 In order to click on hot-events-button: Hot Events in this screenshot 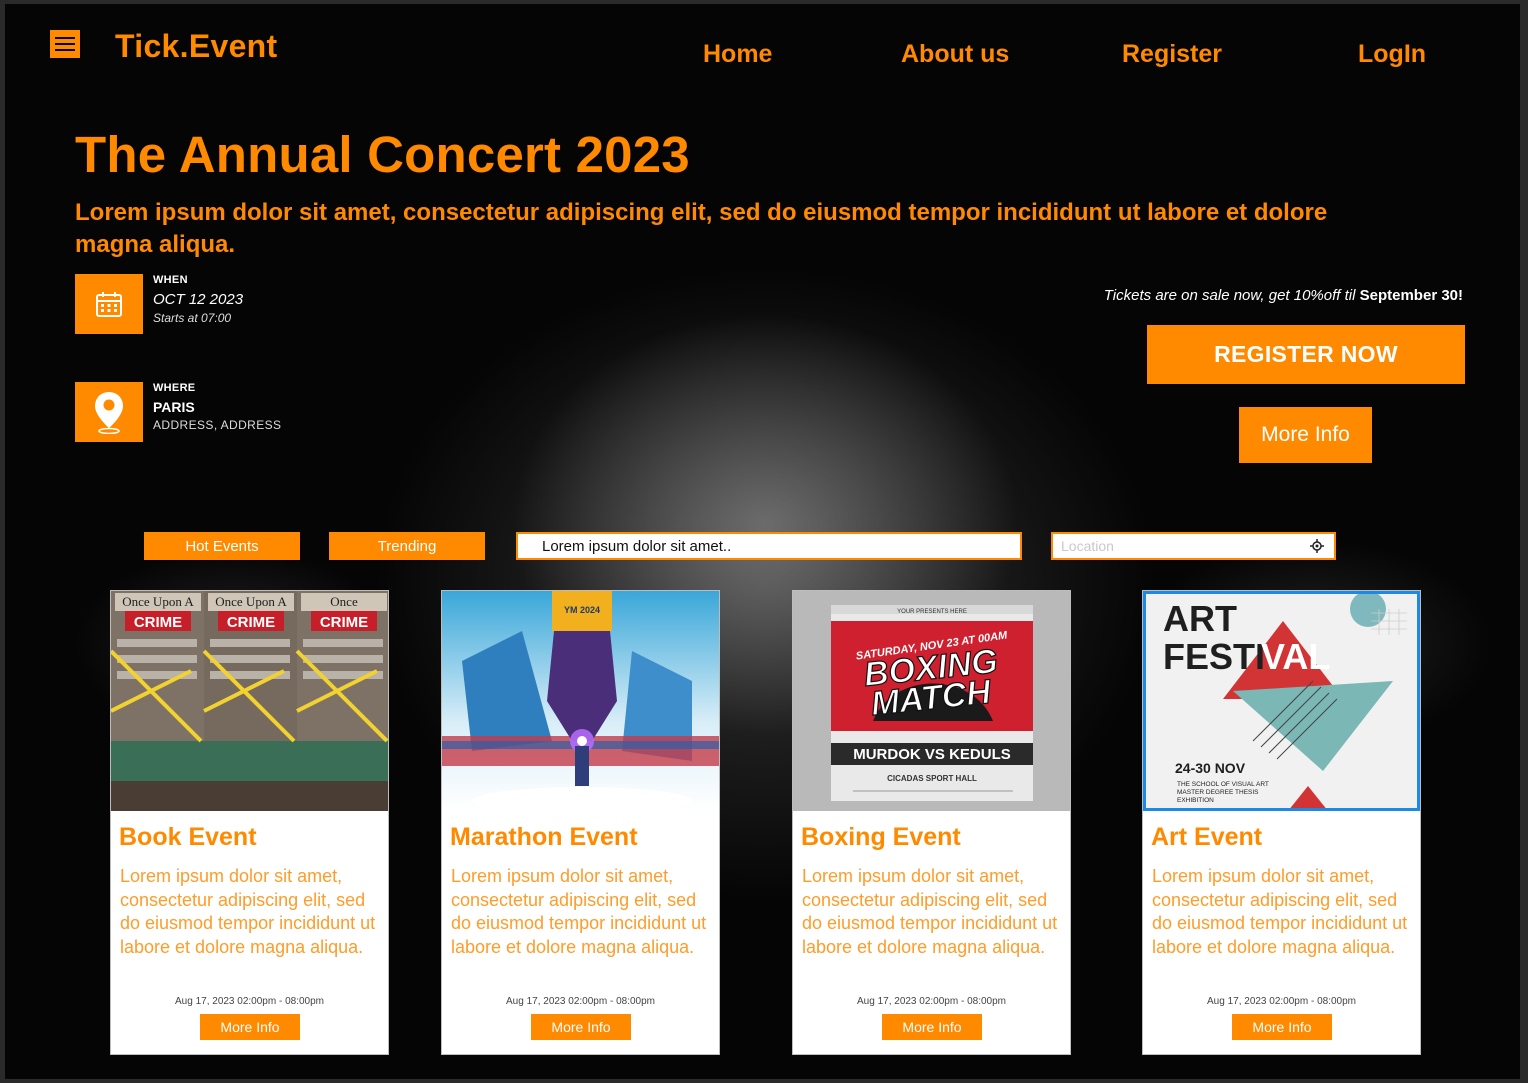, I will do `click(222, 546)`.